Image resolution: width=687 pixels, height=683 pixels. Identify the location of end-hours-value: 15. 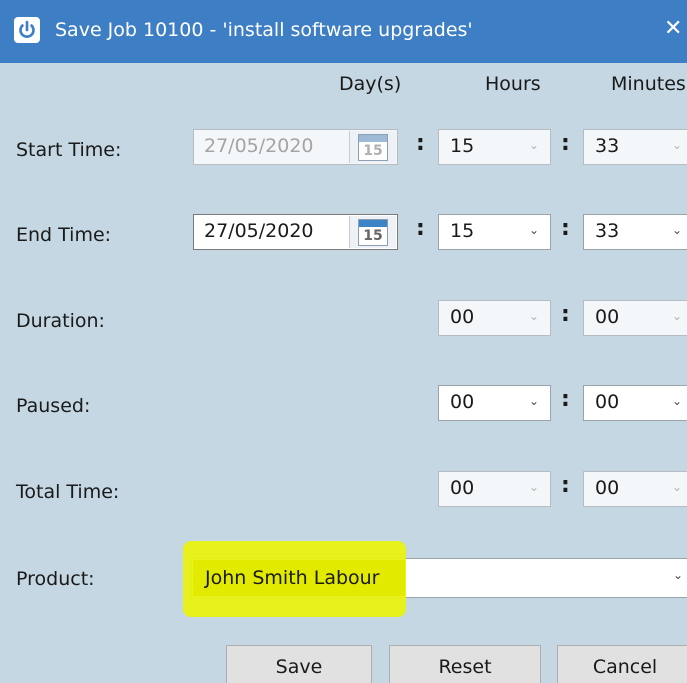
(462, 231).